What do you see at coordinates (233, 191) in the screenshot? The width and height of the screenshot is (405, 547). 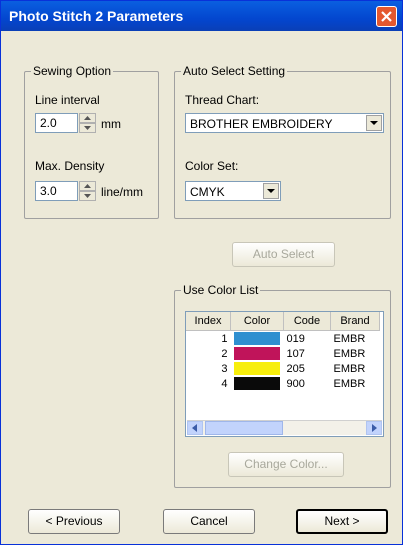 I see `color-set-select: CMYK` at bounding box center [233, 191].